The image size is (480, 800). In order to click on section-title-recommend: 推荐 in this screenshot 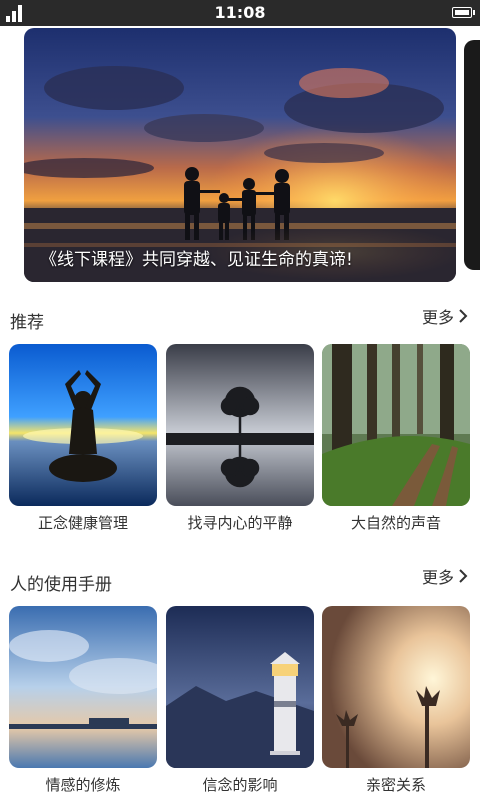, I will do `click(27, 323)`.